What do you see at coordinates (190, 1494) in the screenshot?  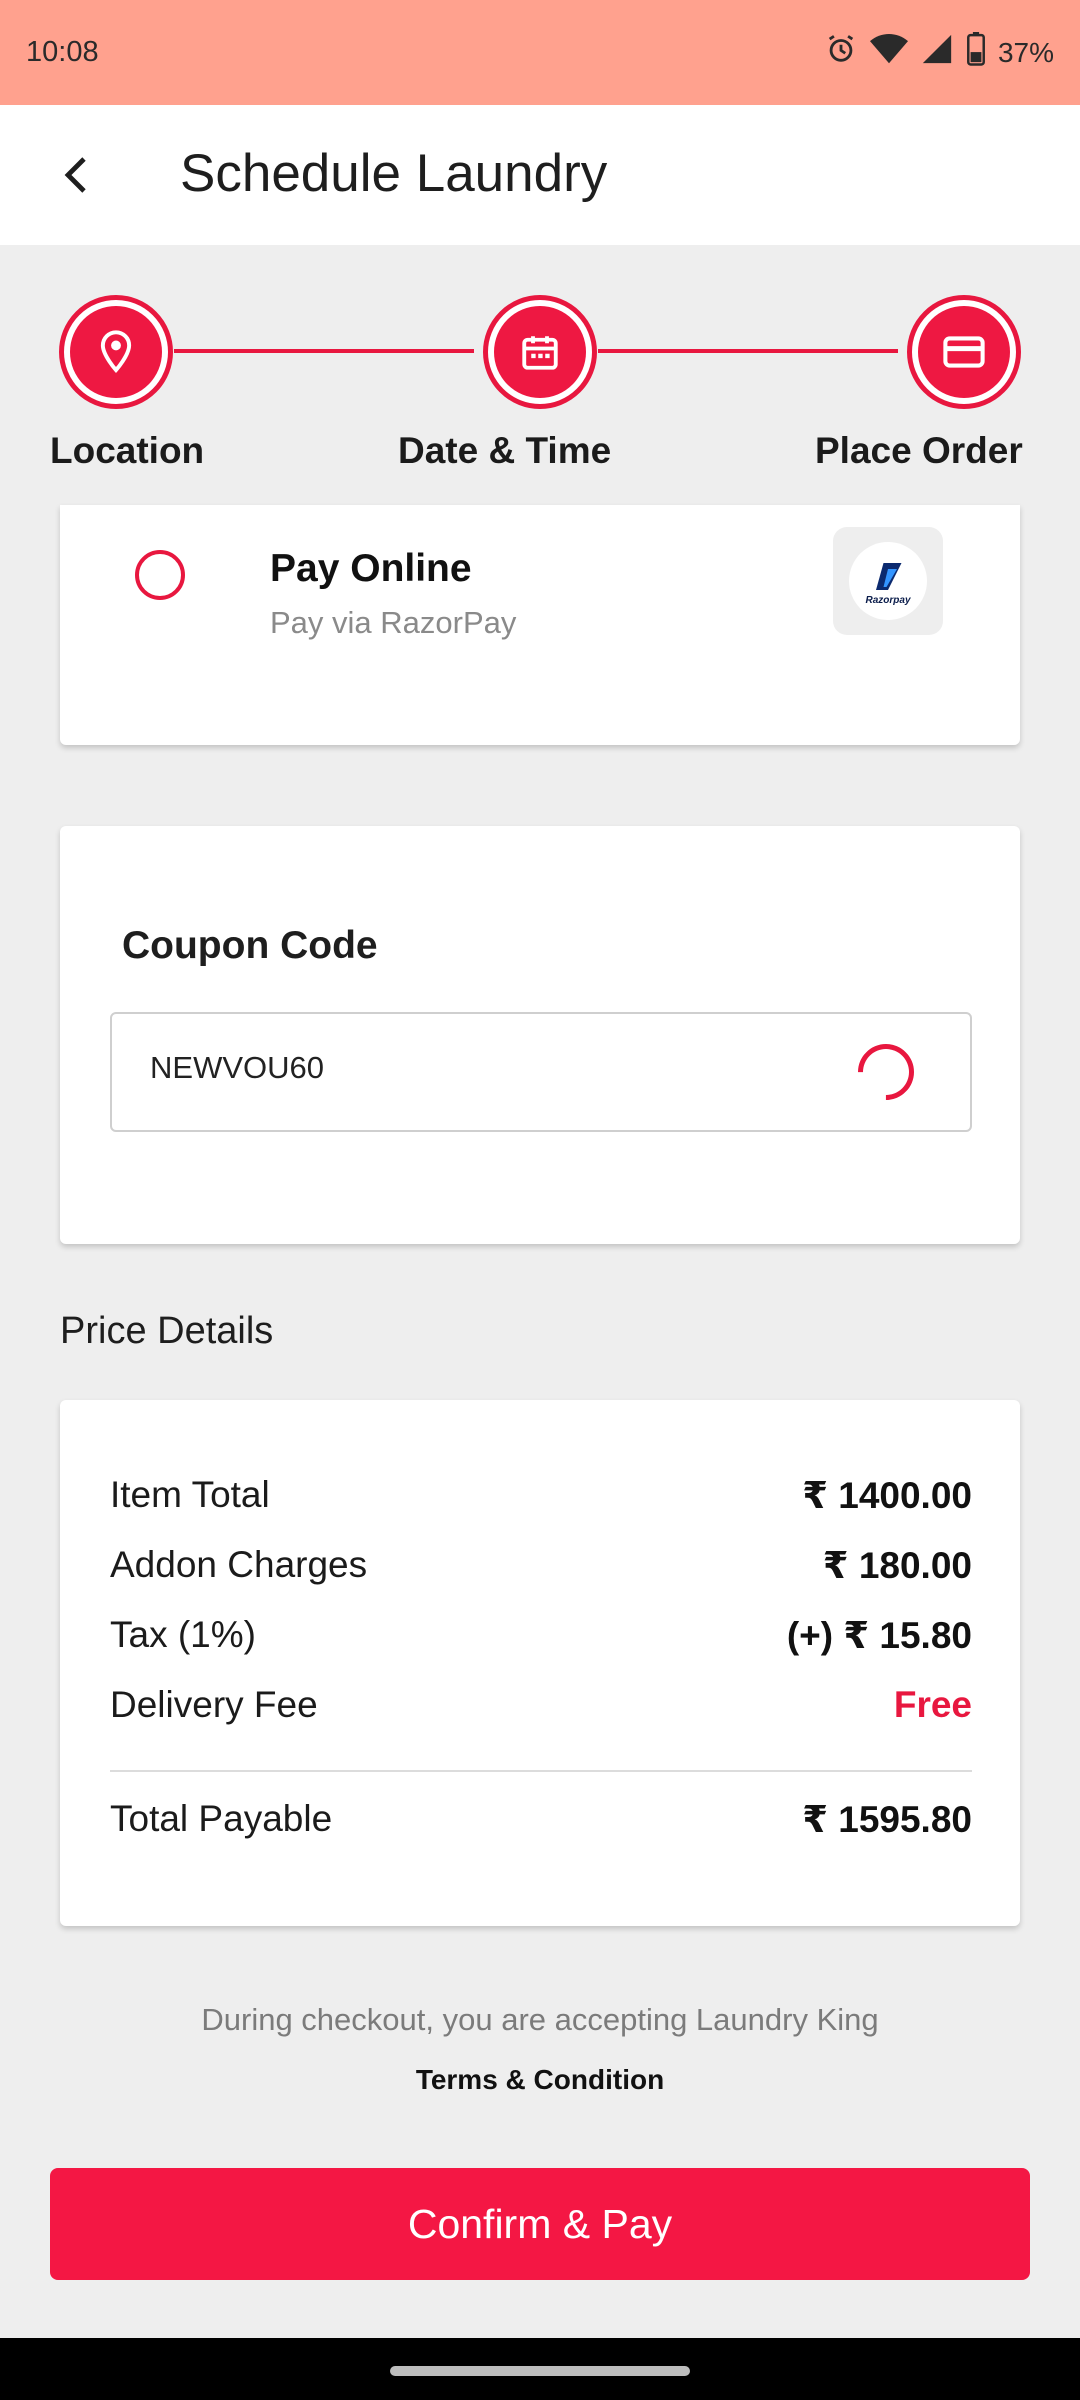 I see `price-label: Item Total` at bounding box center [190, 1494].